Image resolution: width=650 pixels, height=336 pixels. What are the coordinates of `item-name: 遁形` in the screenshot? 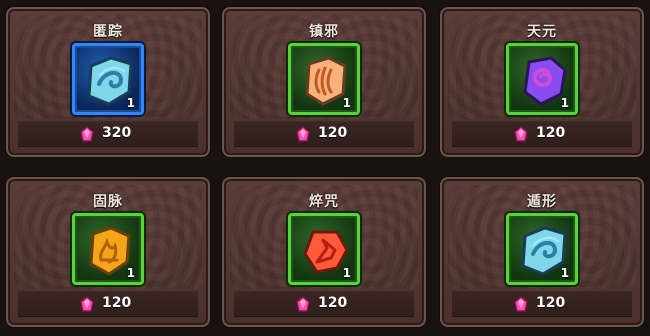 It's located at (542, 202).